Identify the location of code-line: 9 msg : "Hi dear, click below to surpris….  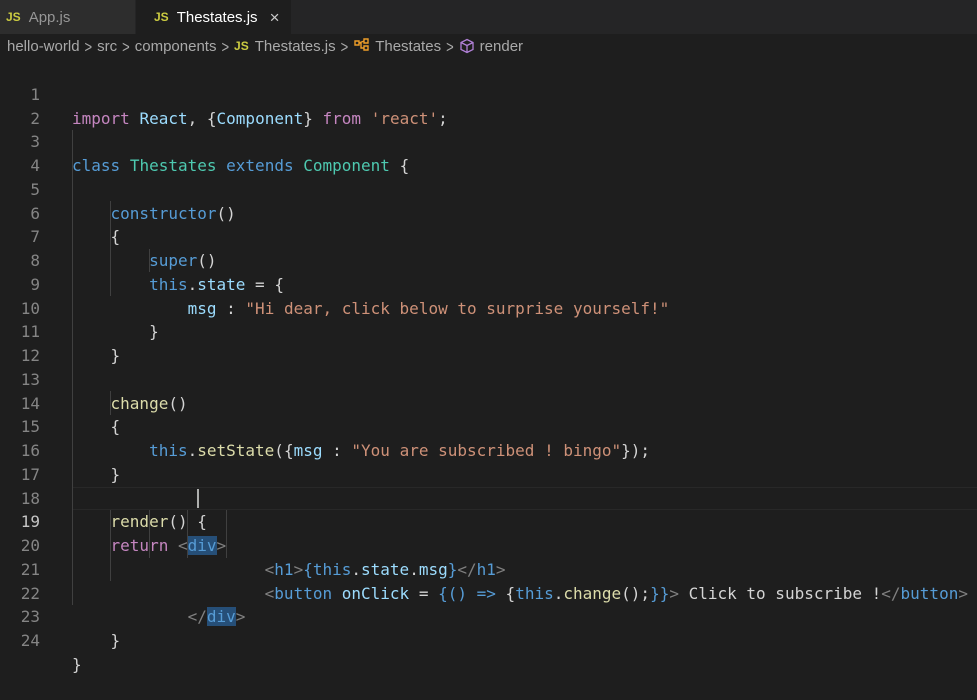
(488, 283).